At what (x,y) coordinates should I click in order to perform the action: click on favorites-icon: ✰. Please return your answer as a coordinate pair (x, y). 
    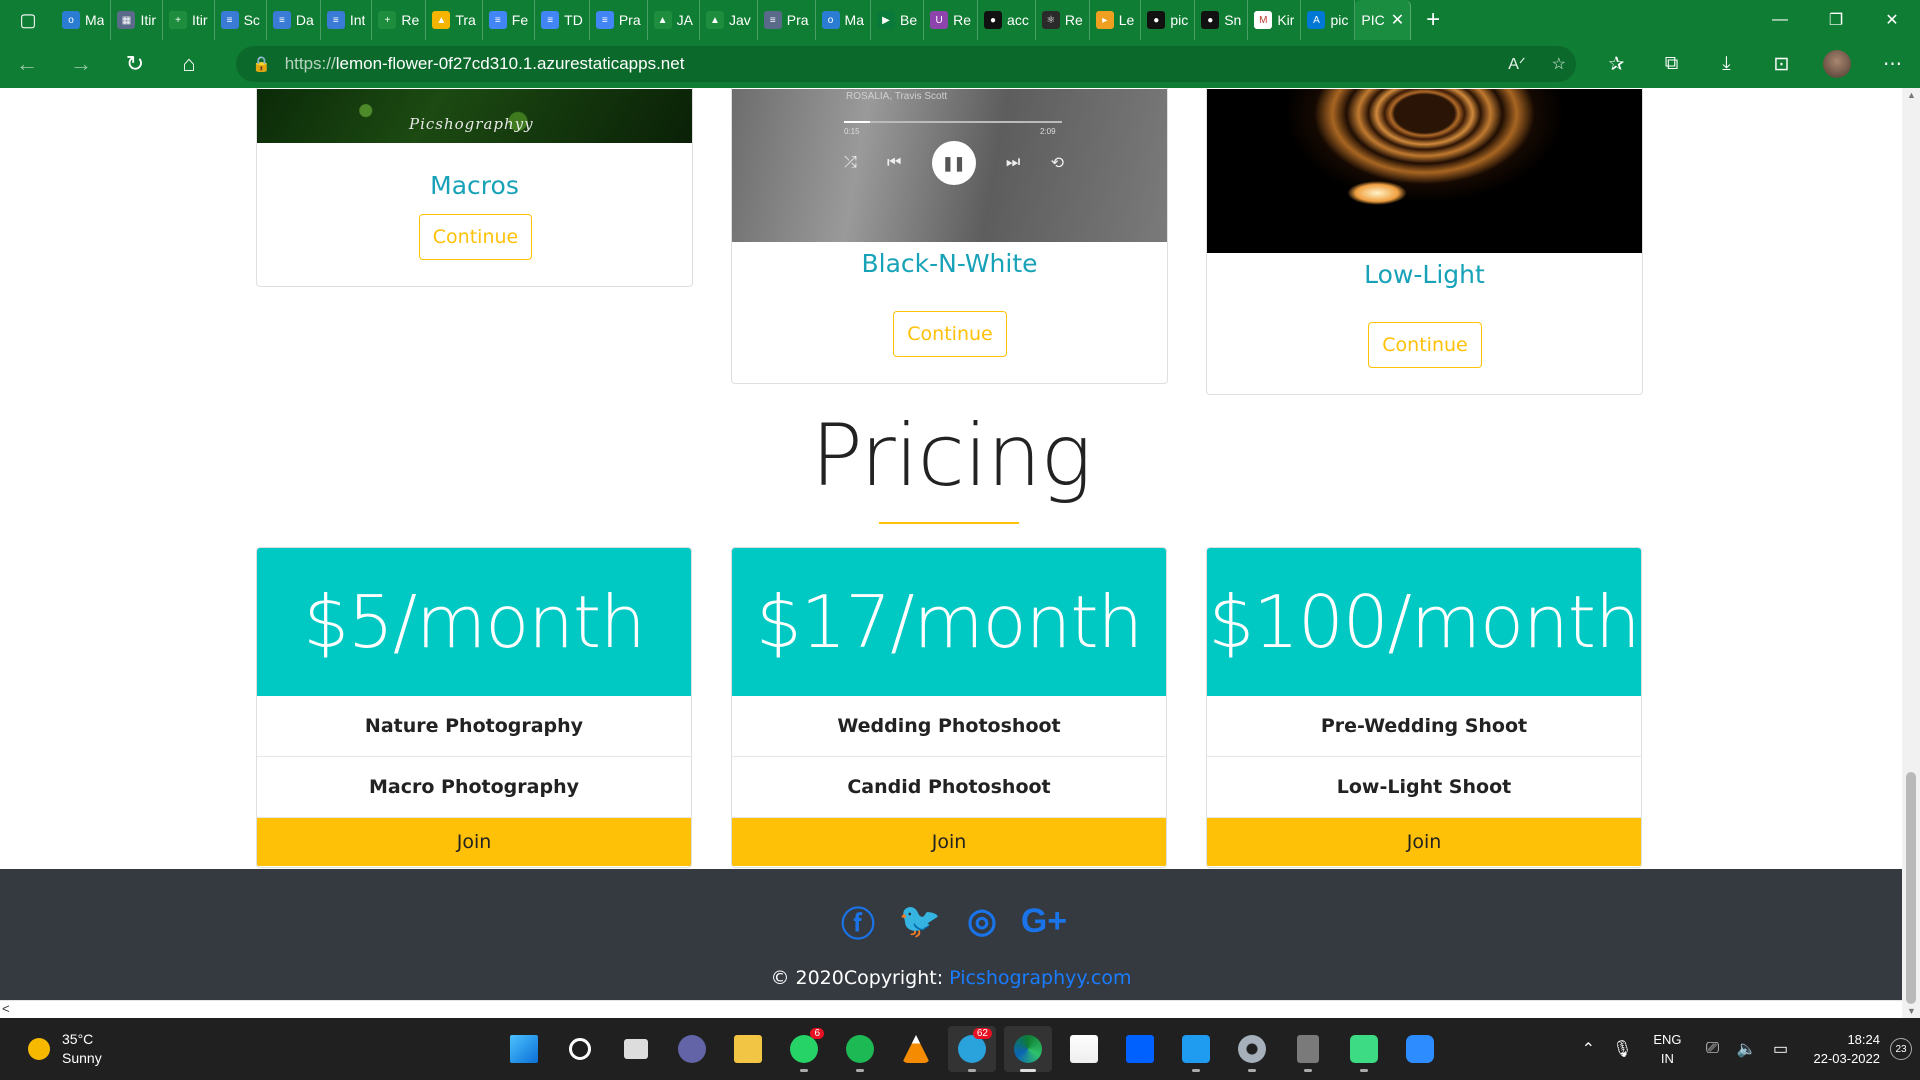
    Looking at the image, I should click on (1616, 64).